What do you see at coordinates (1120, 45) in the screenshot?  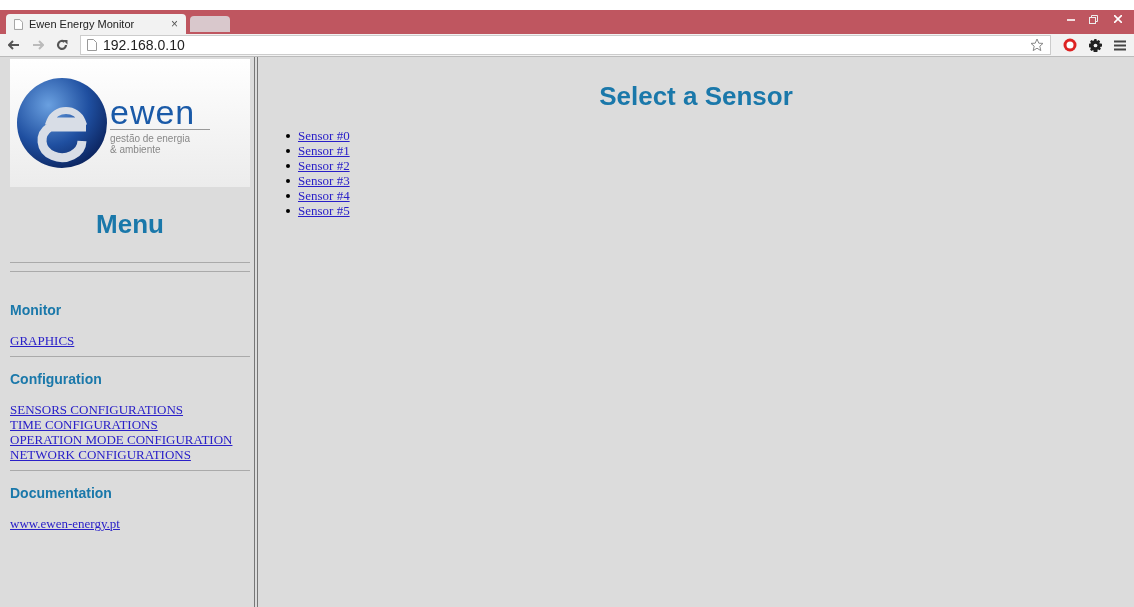 I see `menu-icon` at bounding box center [1120, 45].